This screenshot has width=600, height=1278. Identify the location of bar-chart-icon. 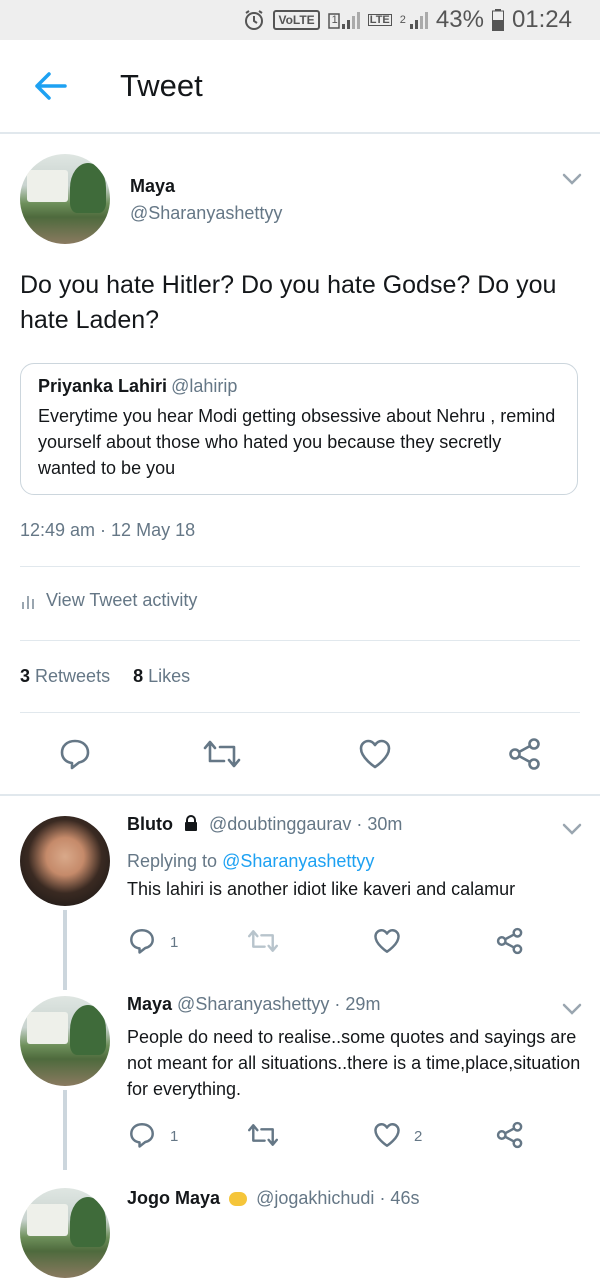
(28, 602).